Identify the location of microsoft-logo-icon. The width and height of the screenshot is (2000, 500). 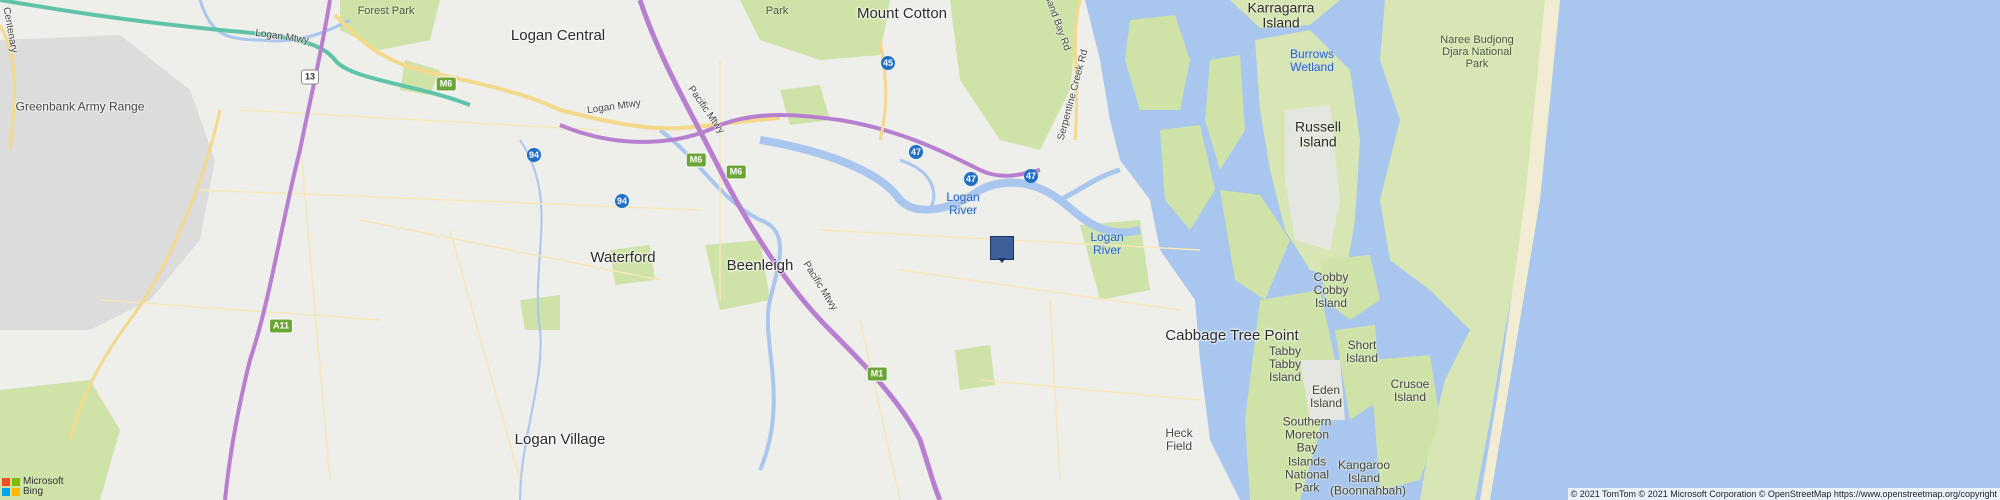
(11, 487).